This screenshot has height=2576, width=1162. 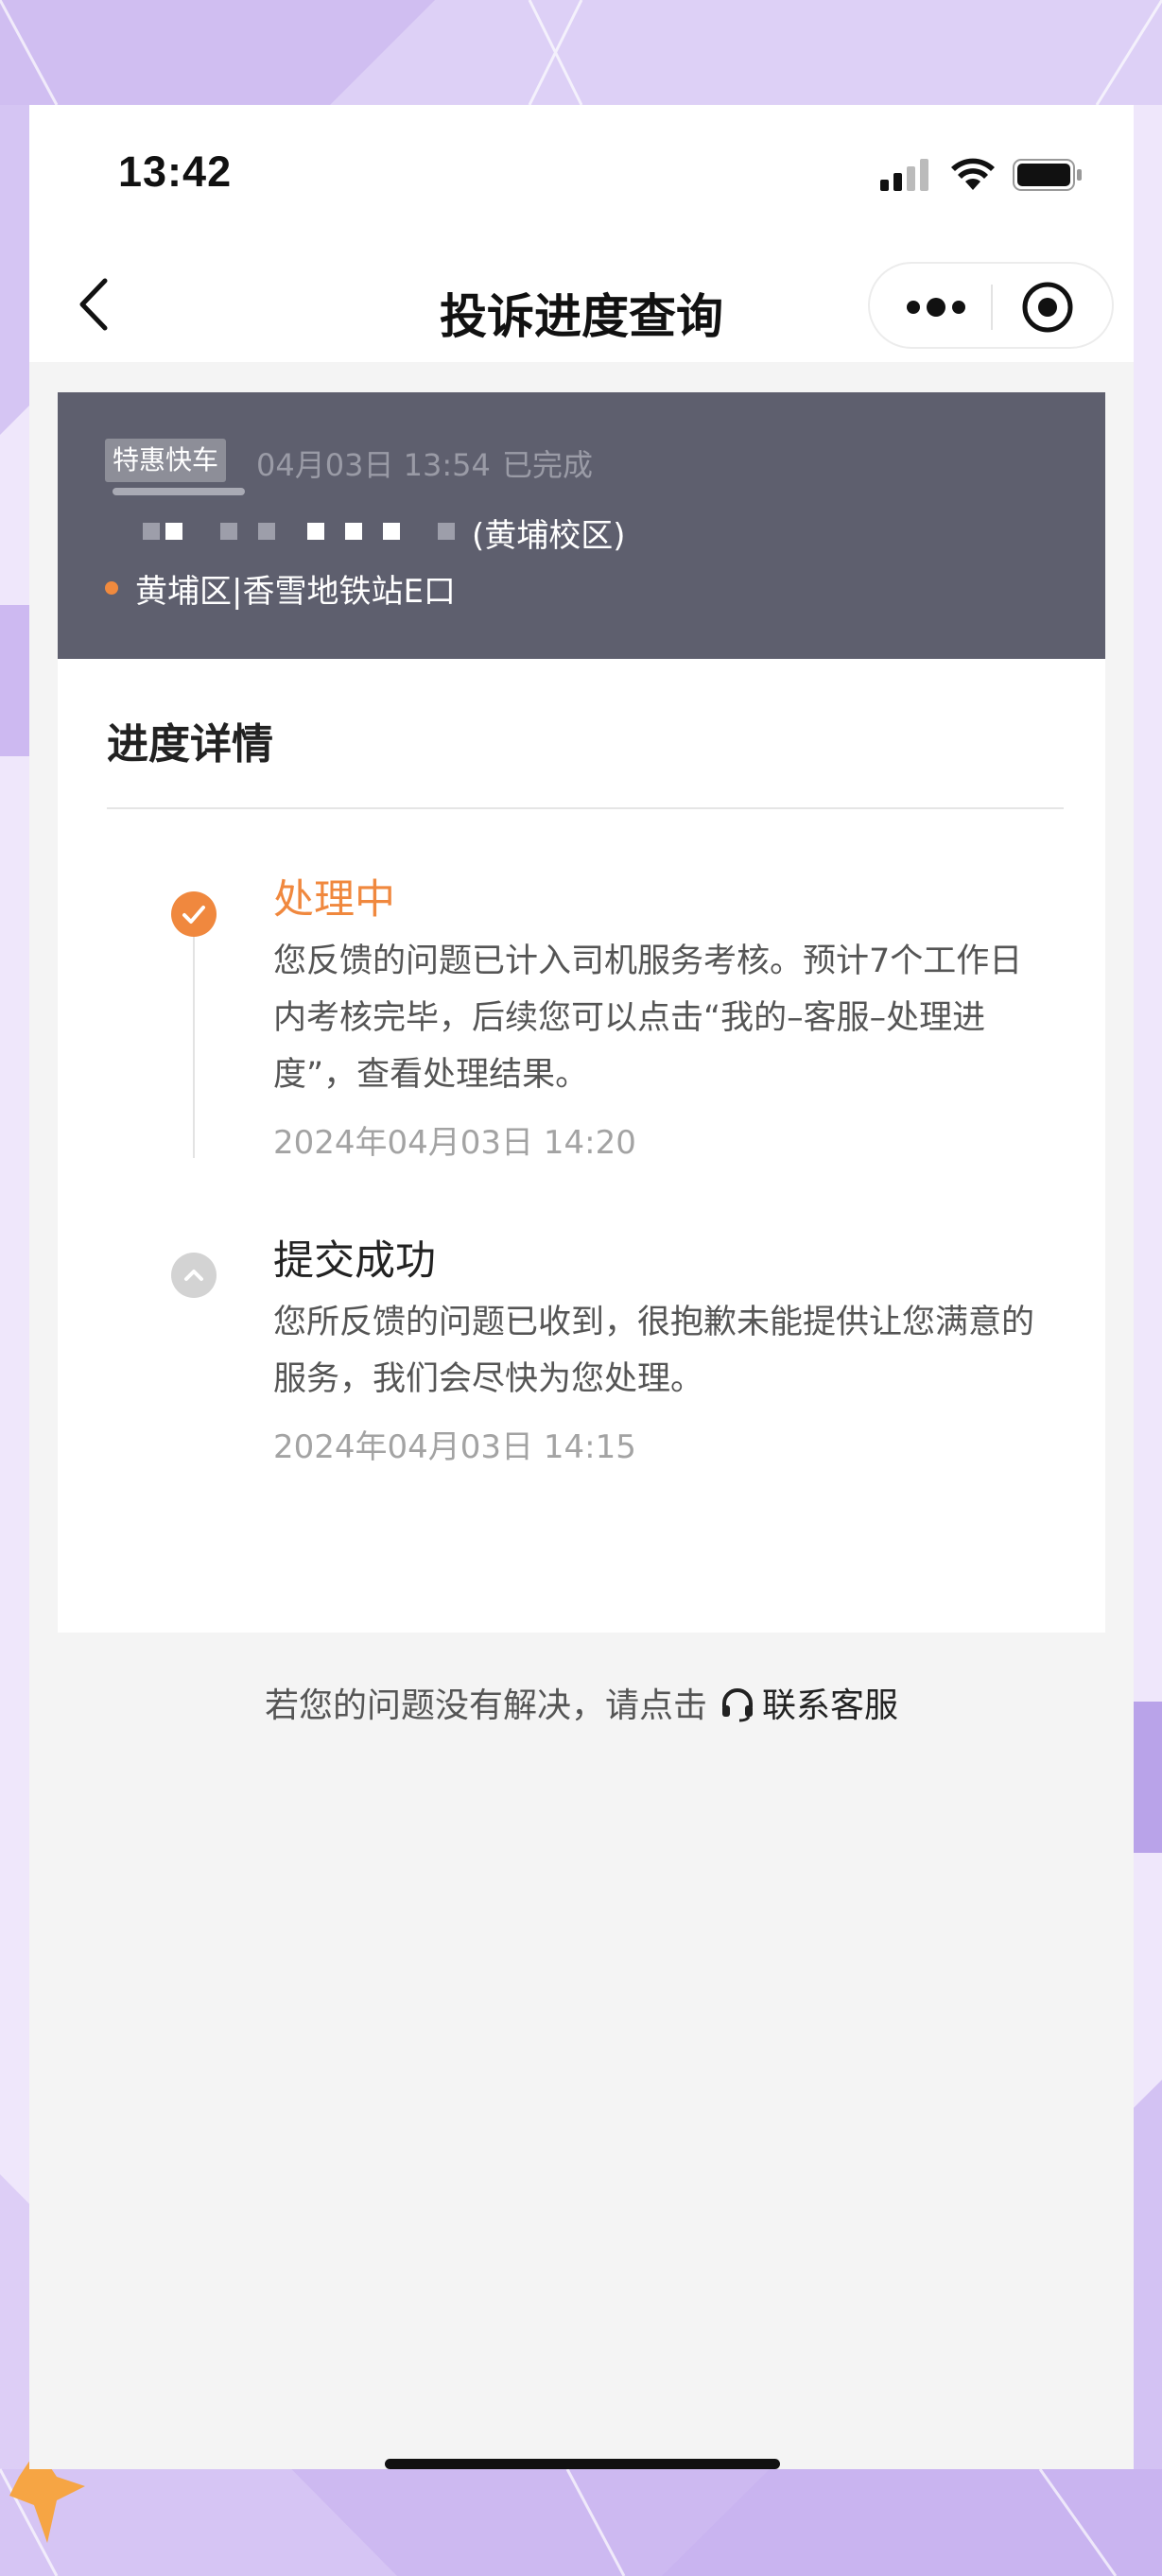 What do you see at coordinates (194, 1275) in the screenshot?
I see `chevron-up-icon` at bounding box center [194, 1275].